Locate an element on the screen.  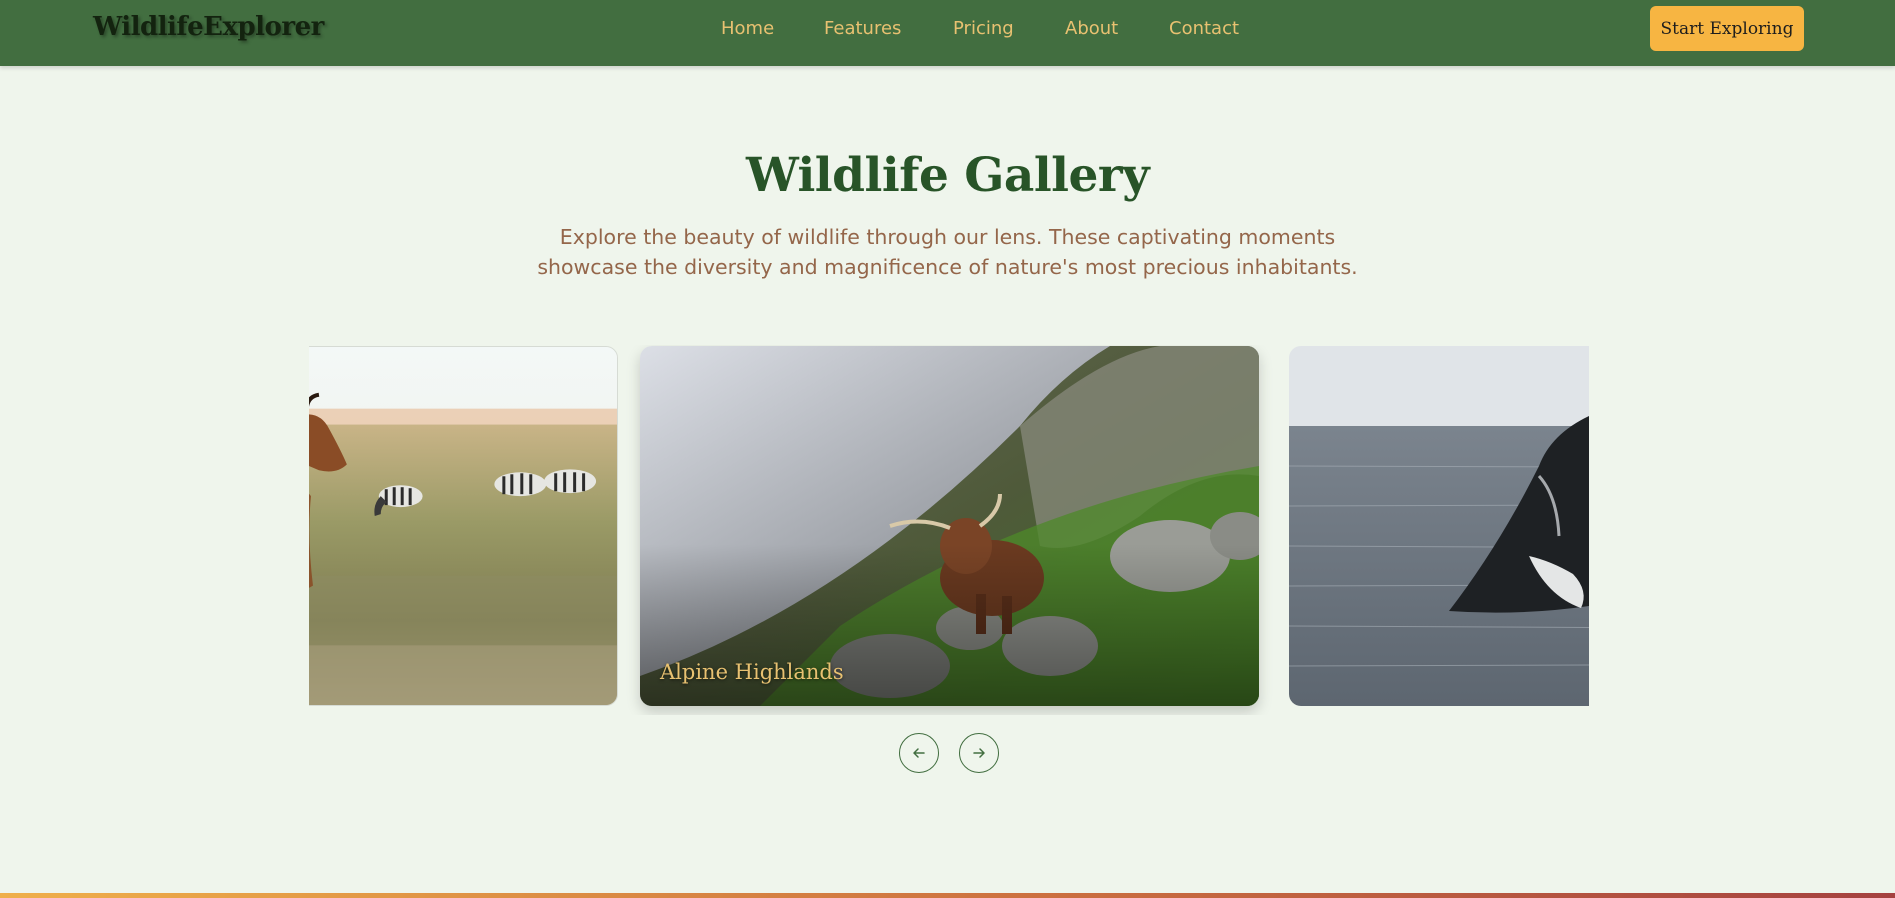
nav-link-contact: Contact is located at coordinates (1204, 28).